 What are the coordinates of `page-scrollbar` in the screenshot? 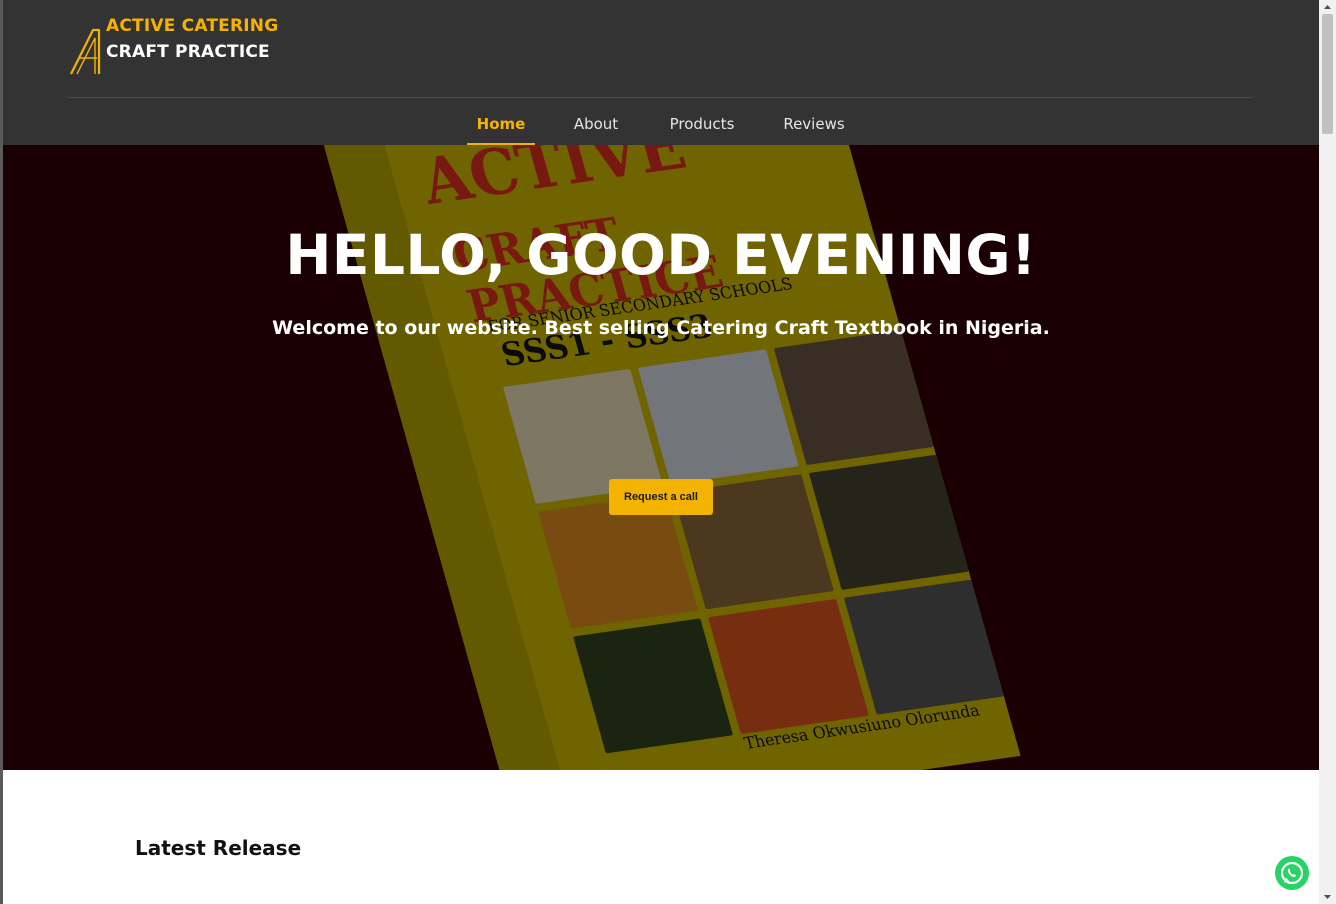 It's located at (1327, 452).